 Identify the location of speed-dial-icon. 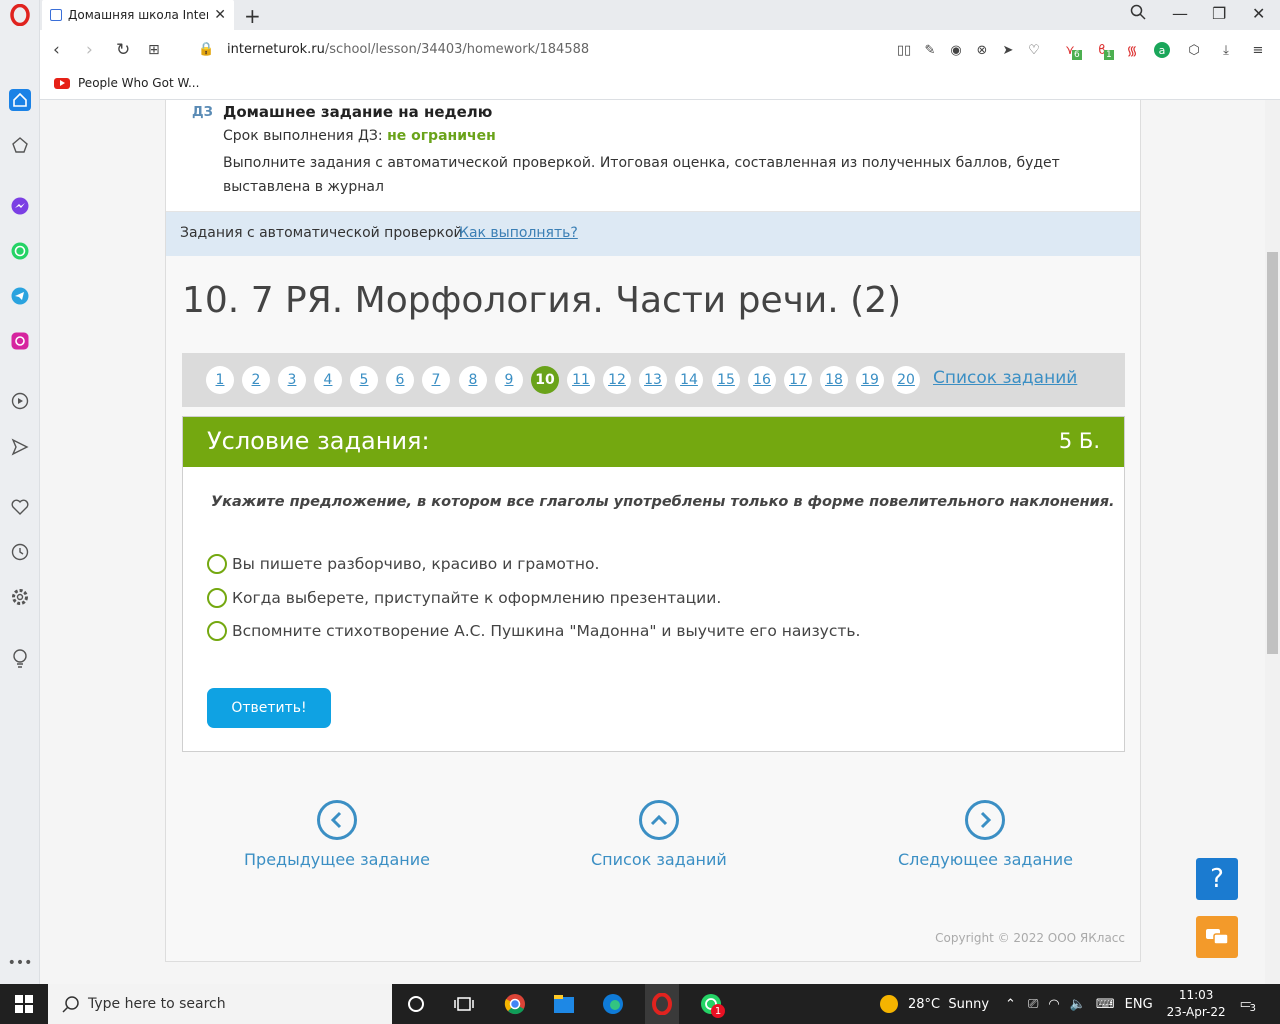
(20, 145).